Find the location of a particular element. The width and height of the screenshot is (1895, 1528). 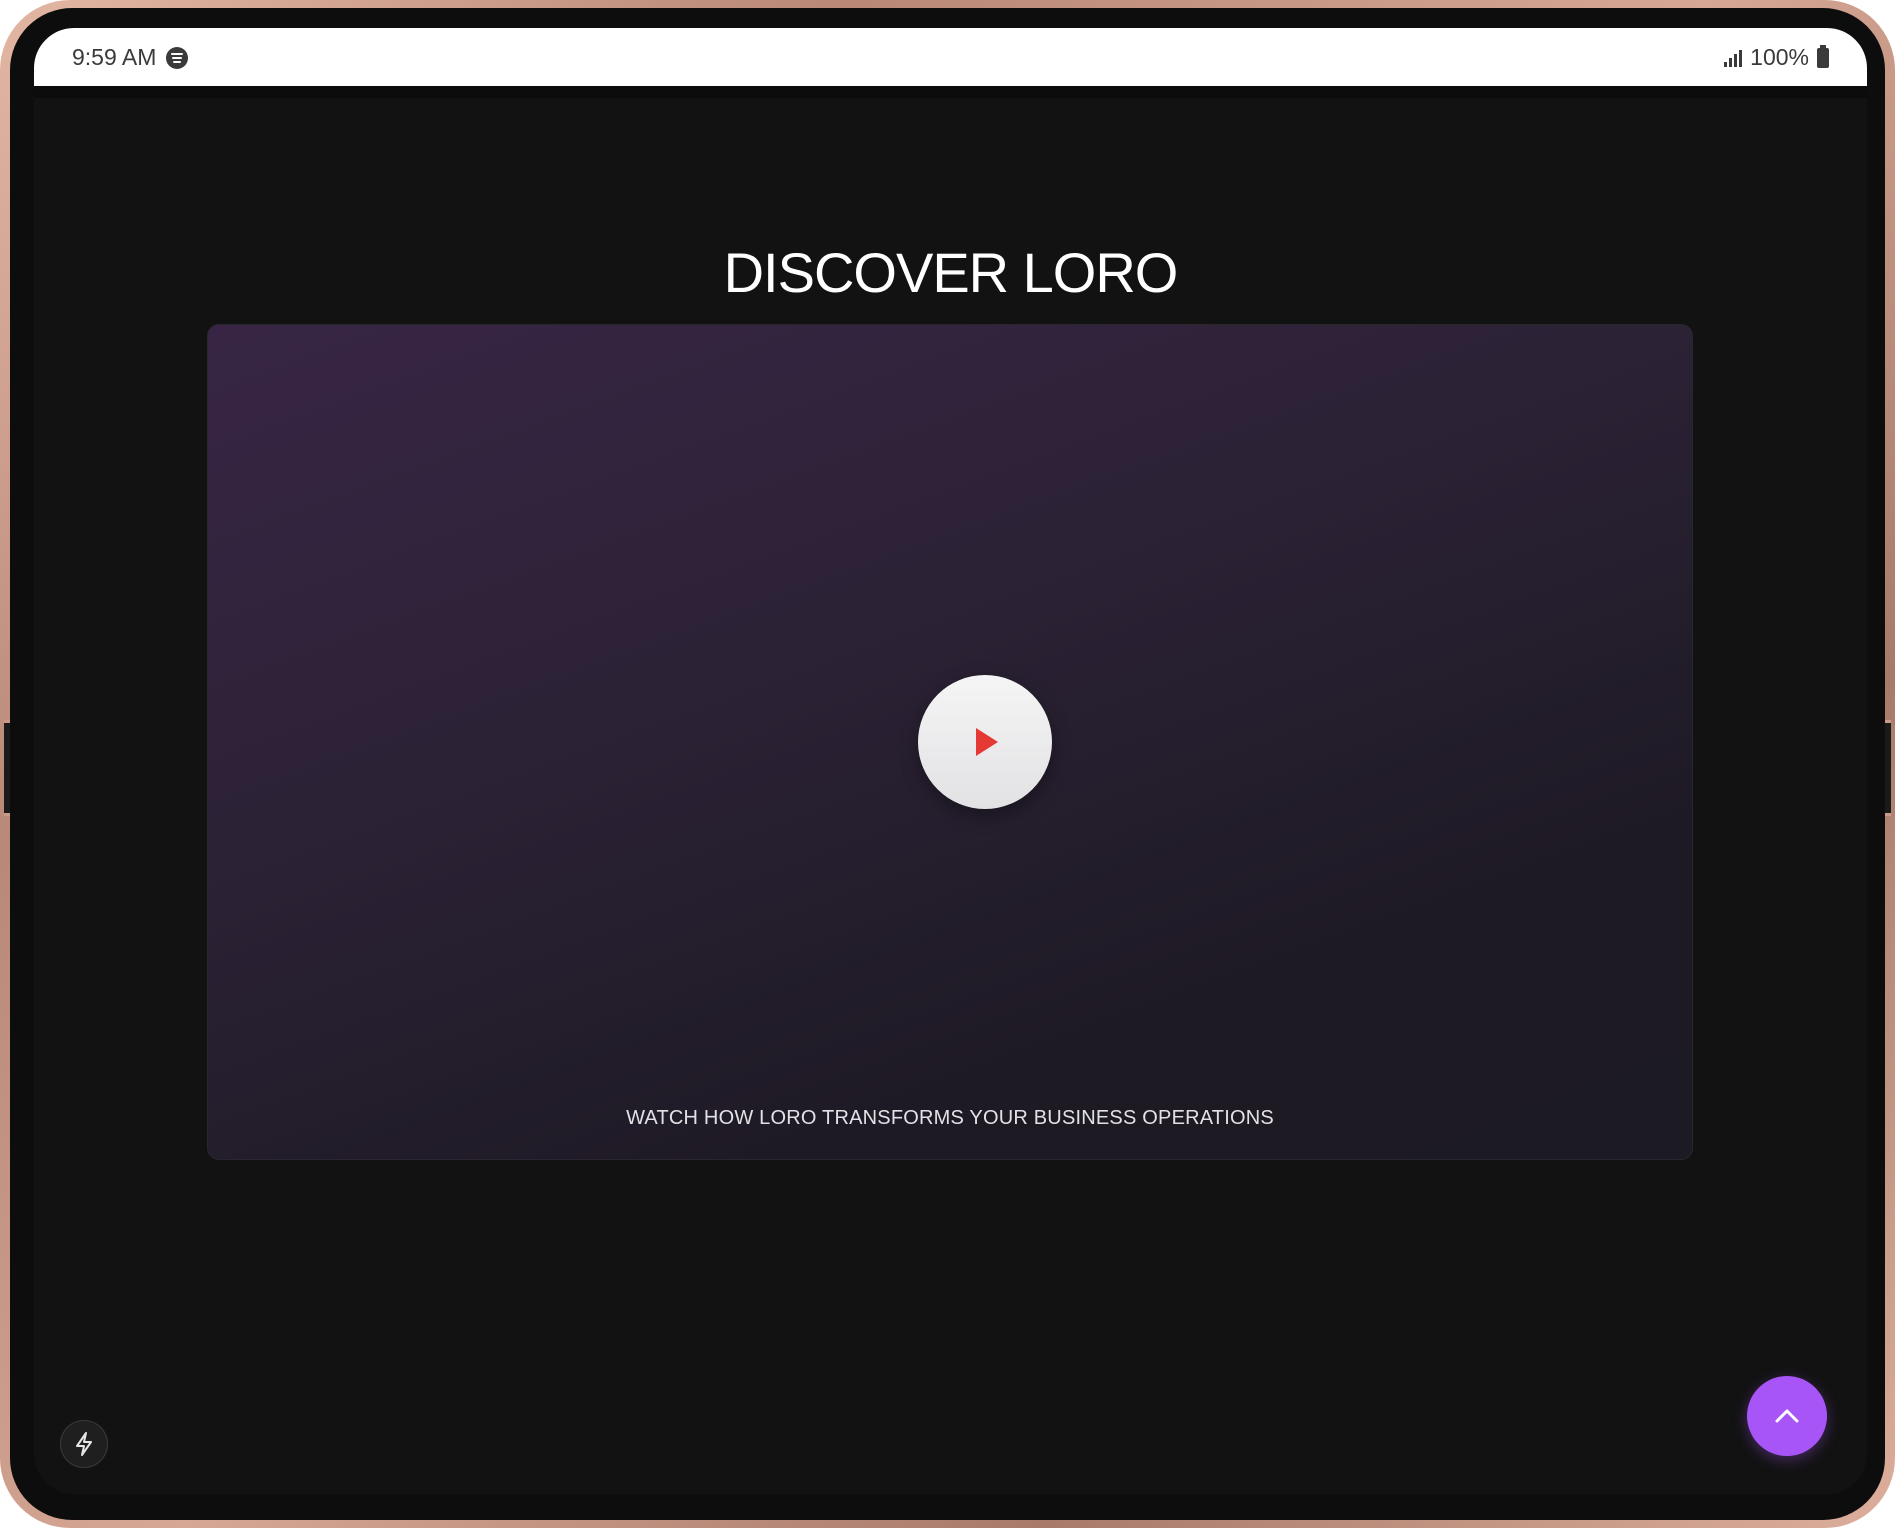

signal-icon is located at coordinates (1733, 58).